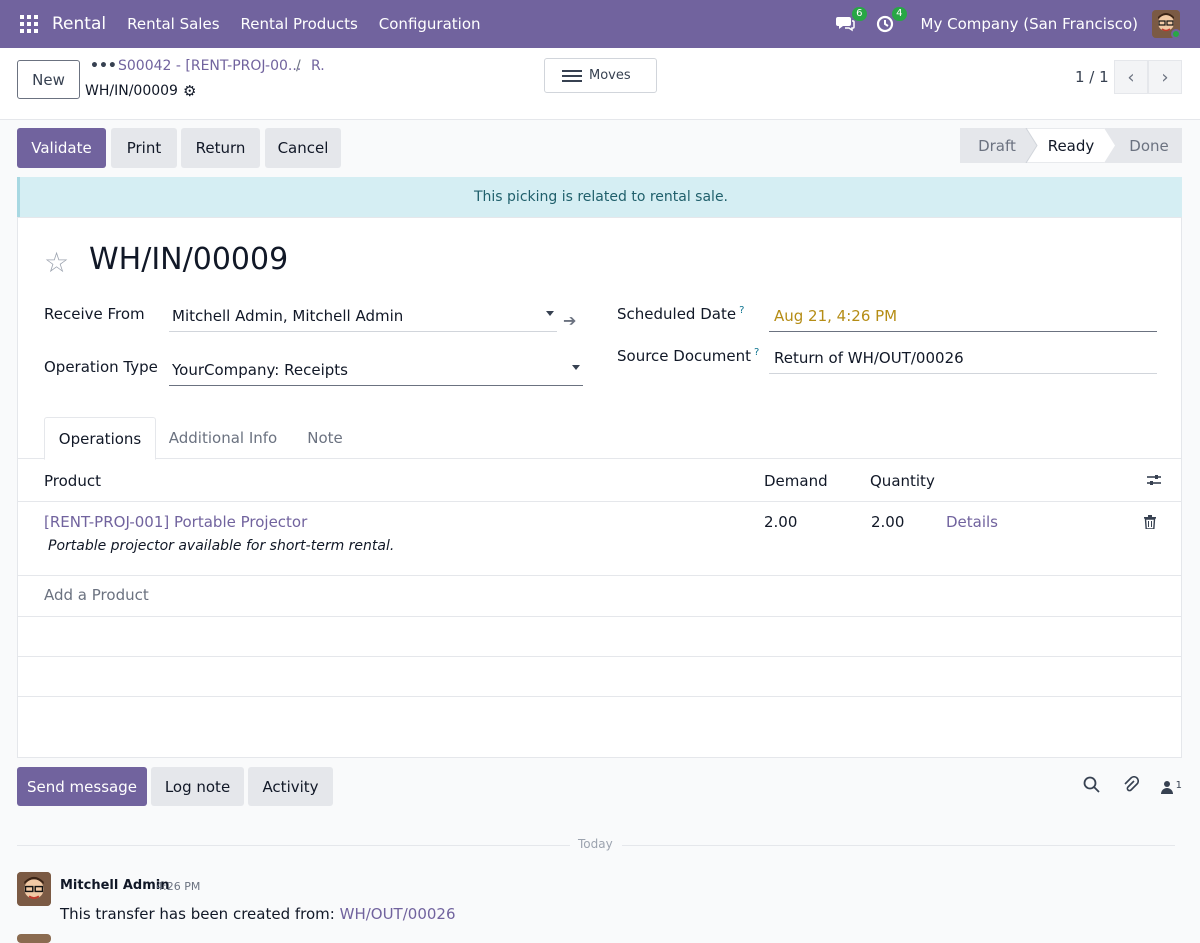  I want to click on chatter-topbar-icons: 1, so click(1121, 786).